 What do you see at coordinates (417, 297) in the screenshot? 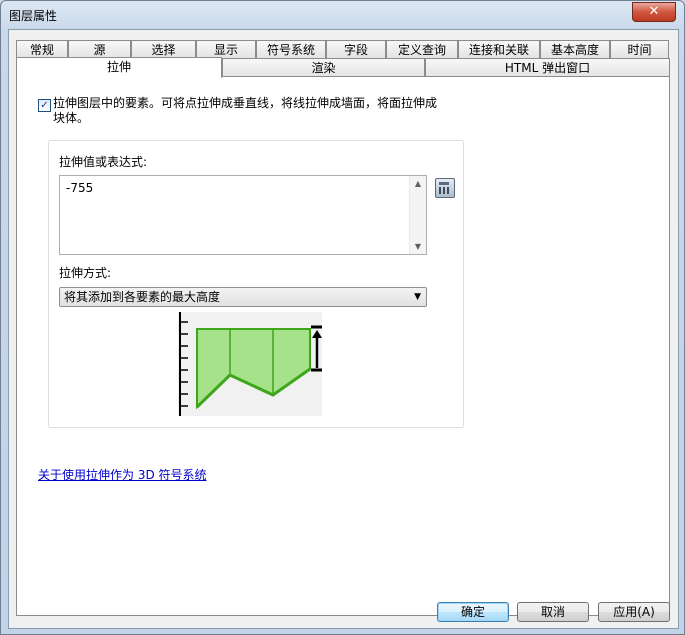
I see `chevron-down-icon: ▼` at bounding box center [417, 297].